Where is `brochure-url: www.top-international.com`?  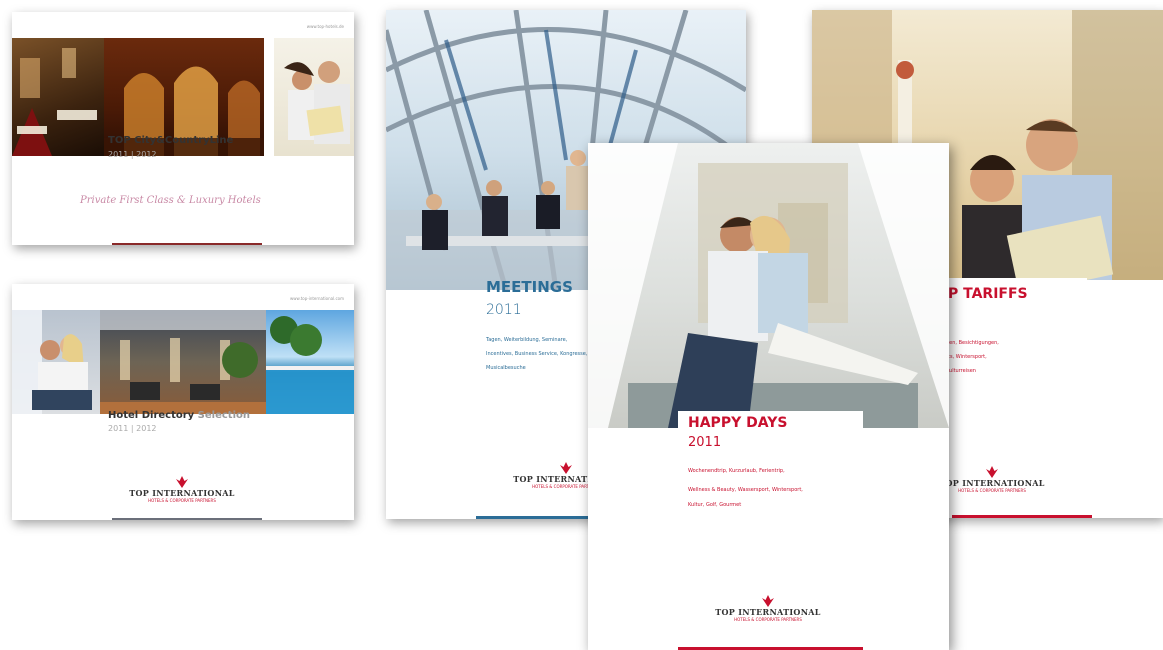
brochure-url: www.top-international.com is located at coordinates (317, 298).